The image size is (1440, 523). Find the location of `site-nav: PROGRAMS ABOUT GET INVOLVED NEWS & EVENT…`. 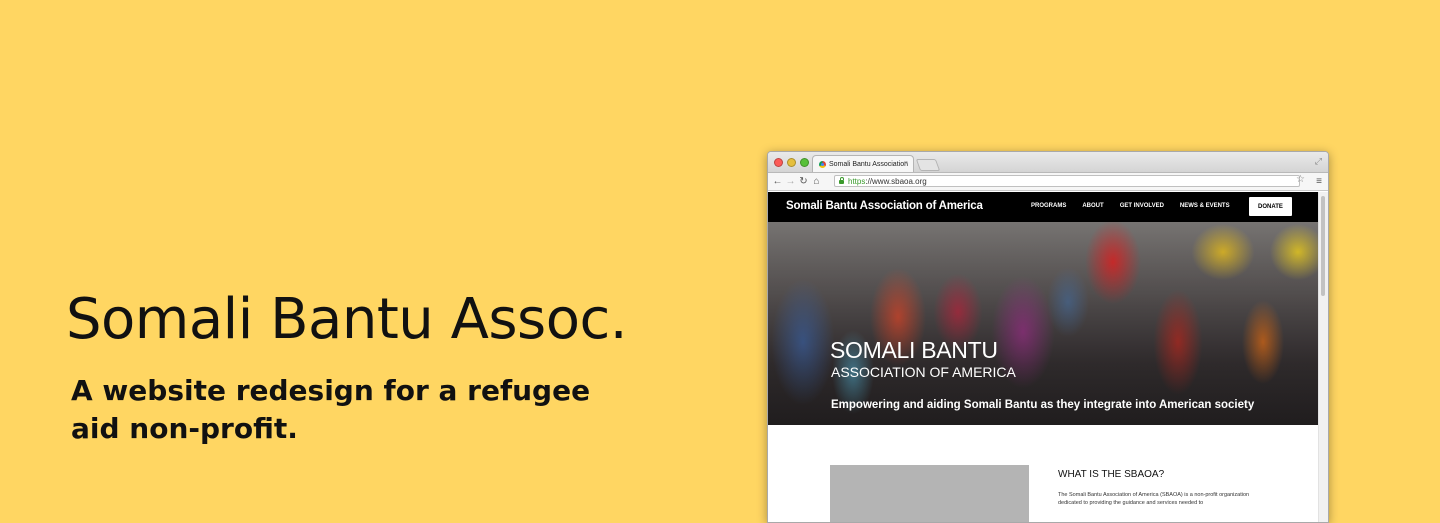

site-nav: PROGRAMS ABOUT GET INVOLVED NEWS & EVENT… is located at coordinates (1138, 206).